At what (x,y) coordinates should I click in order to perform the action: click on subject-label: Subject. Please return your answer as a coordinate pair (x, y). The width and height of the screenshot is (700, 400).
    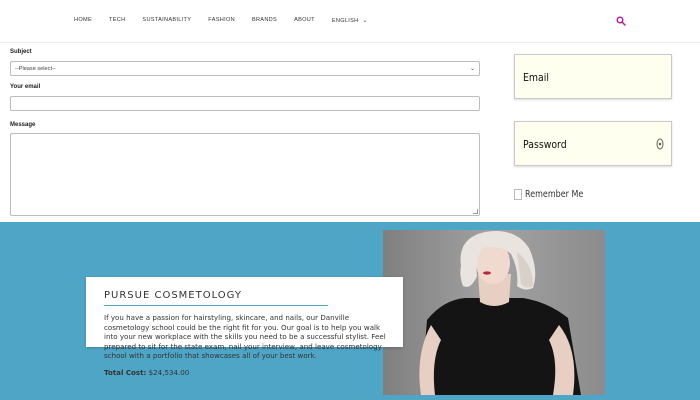
    Looking at the image, I should click on (21, 52).